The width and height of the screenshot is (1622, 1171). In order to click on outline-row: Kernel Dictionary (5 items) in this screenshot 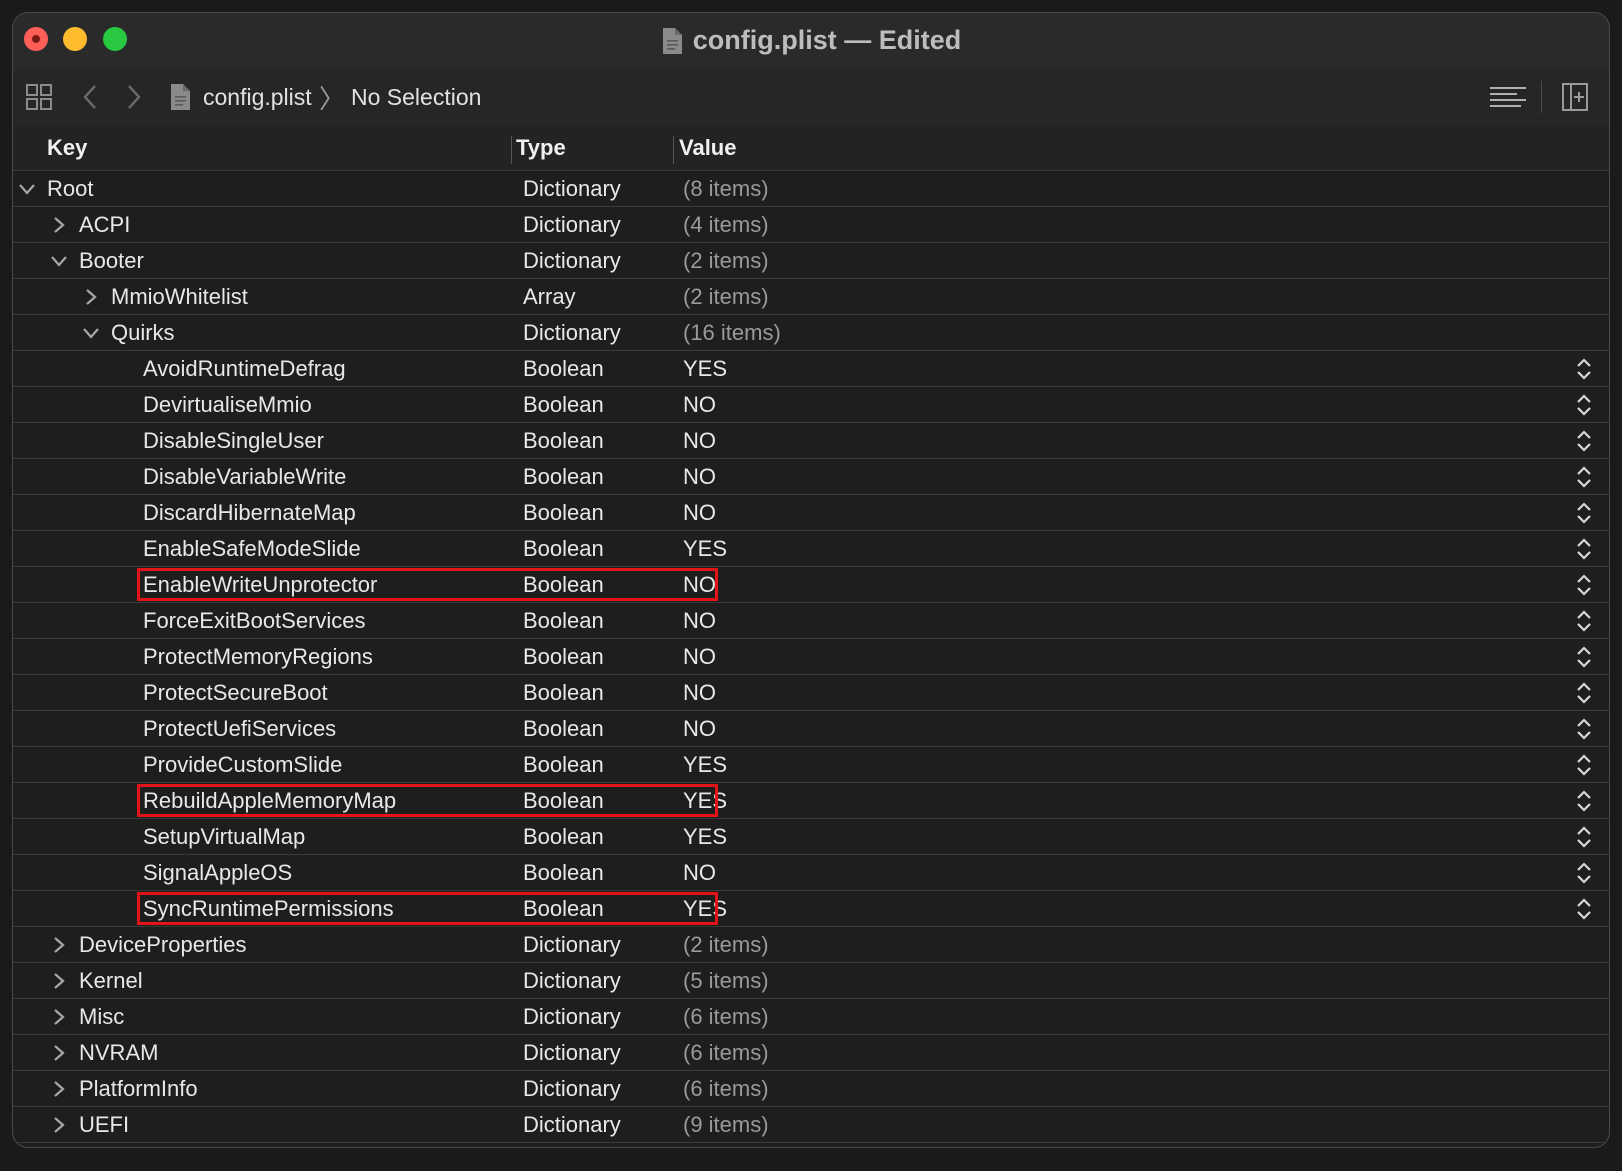, I will do `click(811, 981)`.